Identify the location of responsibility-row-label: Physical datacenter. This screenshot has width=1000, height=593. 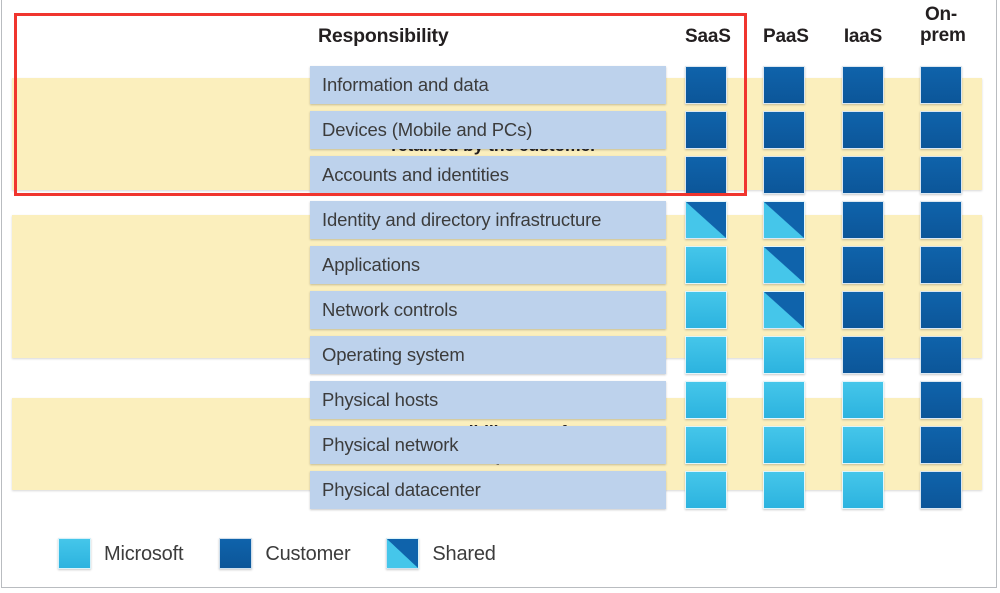
(401, 489).